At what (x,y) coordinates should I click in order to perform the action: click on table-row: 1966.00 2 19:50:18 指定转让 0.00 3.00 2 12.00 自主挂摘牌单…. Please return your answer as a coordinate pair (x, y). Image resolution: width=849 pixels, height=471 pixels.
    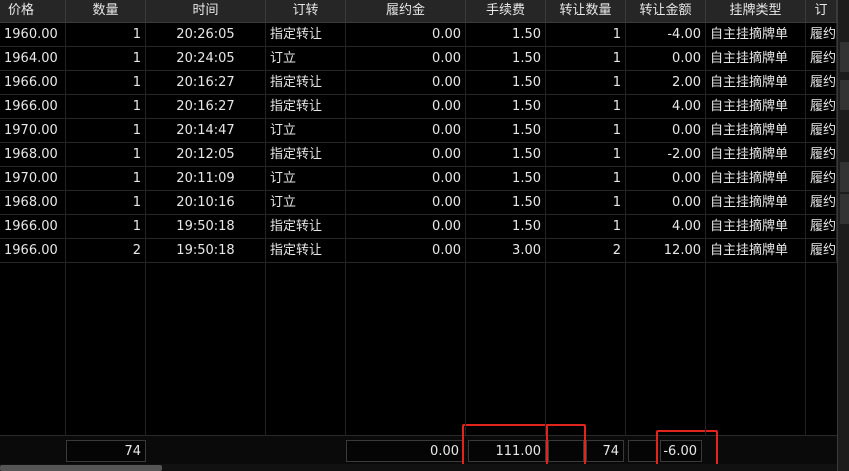
    Looking at the image, I should click on (418, 251).